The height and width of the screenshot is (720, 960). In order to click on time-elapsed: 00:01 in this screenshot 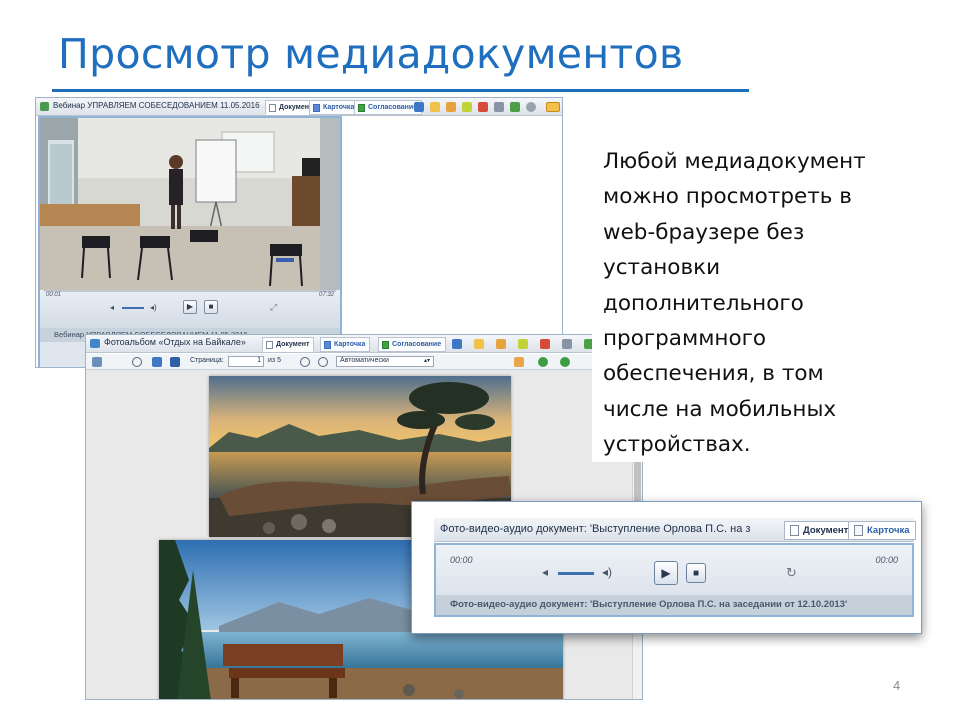, I will do `click(54, 295)`.